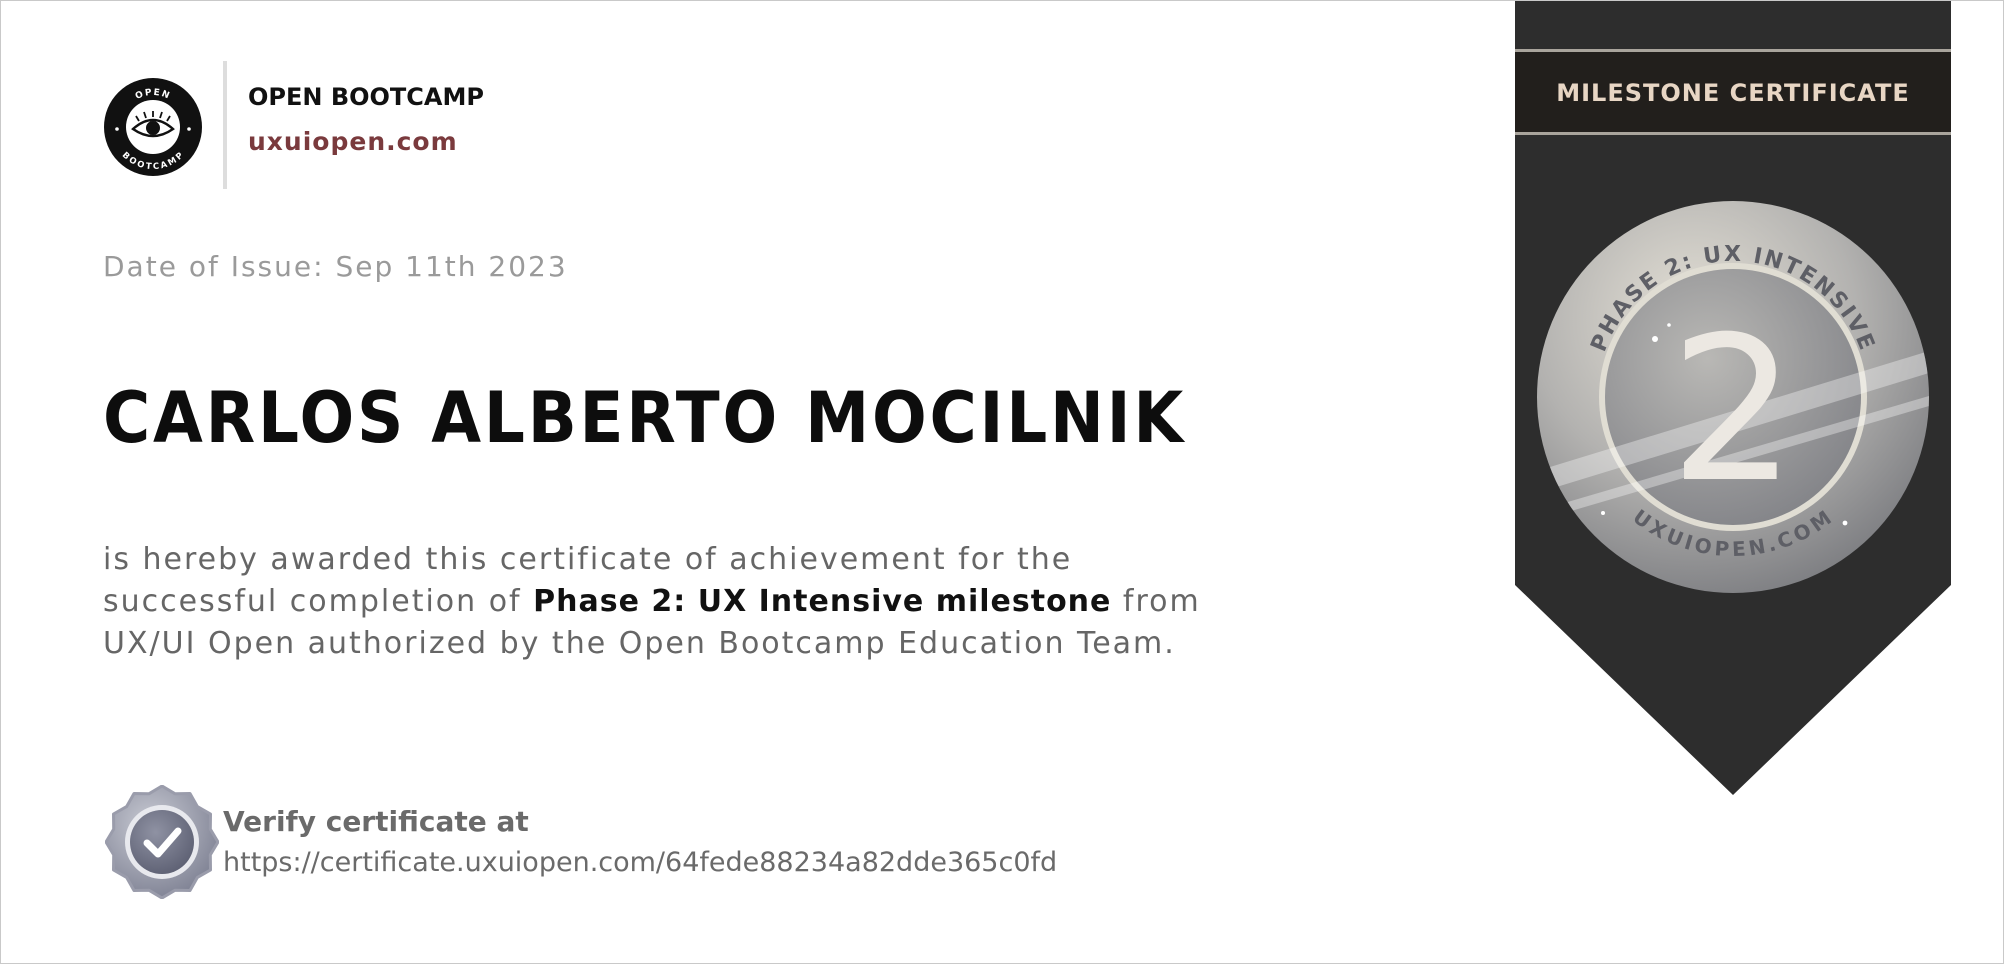 The image size is (2004, 964). I want to click on verified-check-icon, so click(162, 842).